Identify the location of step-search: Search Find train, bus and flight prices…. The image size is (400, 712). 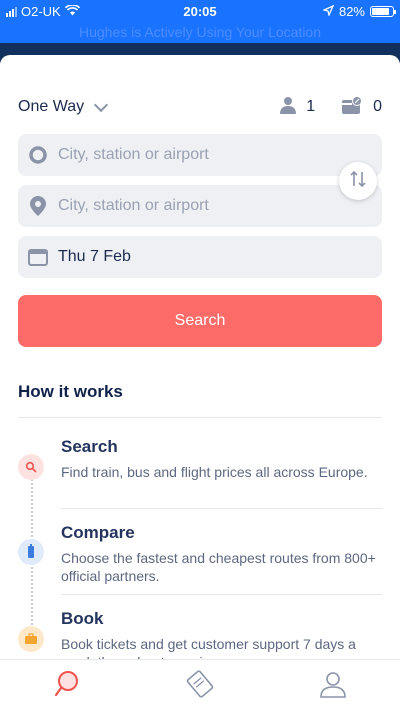
(221, 459).